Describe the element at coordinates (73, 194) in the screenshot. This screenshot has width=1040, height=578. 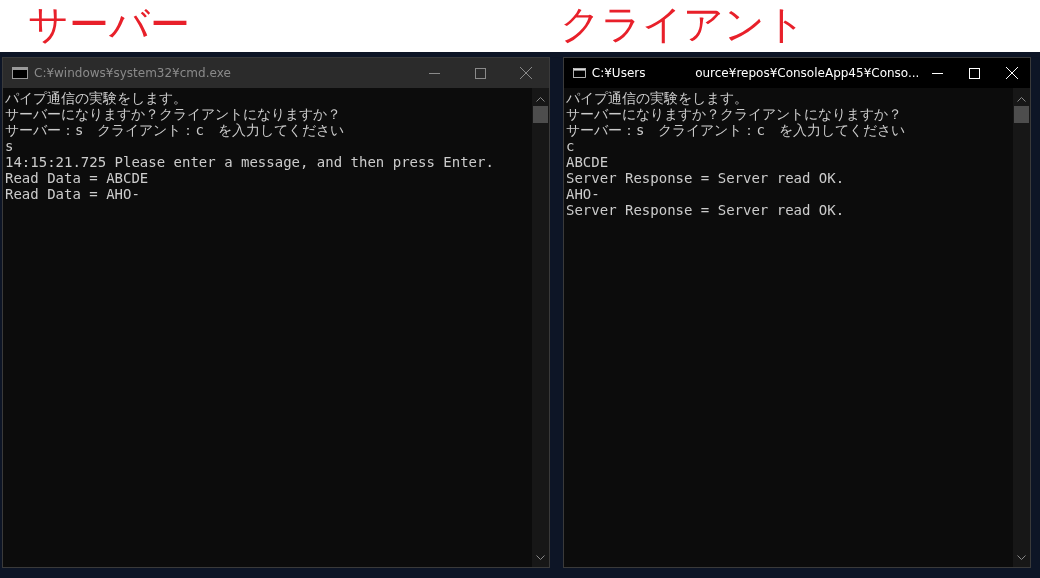
I see `console-line: Read Data = AHO-` at that location.